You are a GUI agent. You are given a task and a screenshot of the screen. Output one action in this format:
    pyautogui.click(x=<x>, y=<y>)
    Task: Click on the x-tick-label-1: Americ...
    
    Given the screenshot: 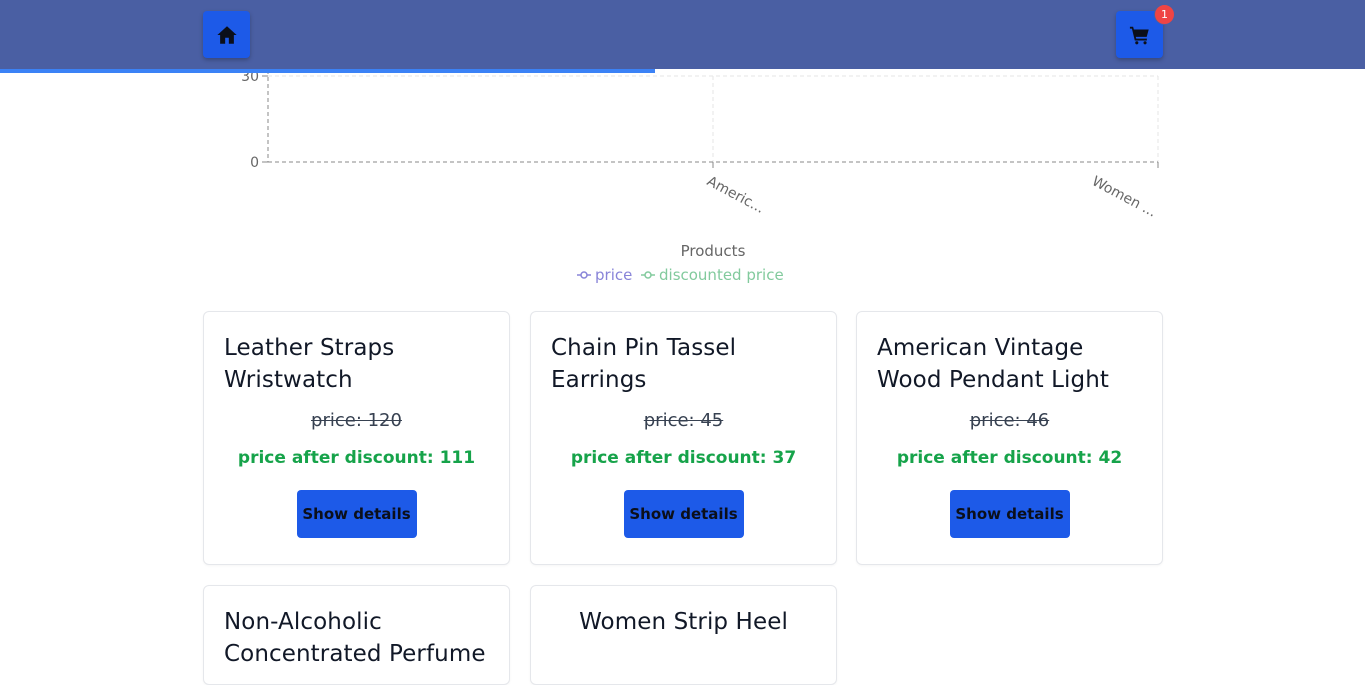 What is the action you would take?
    pyautogui.click(x=735, y=194)
    